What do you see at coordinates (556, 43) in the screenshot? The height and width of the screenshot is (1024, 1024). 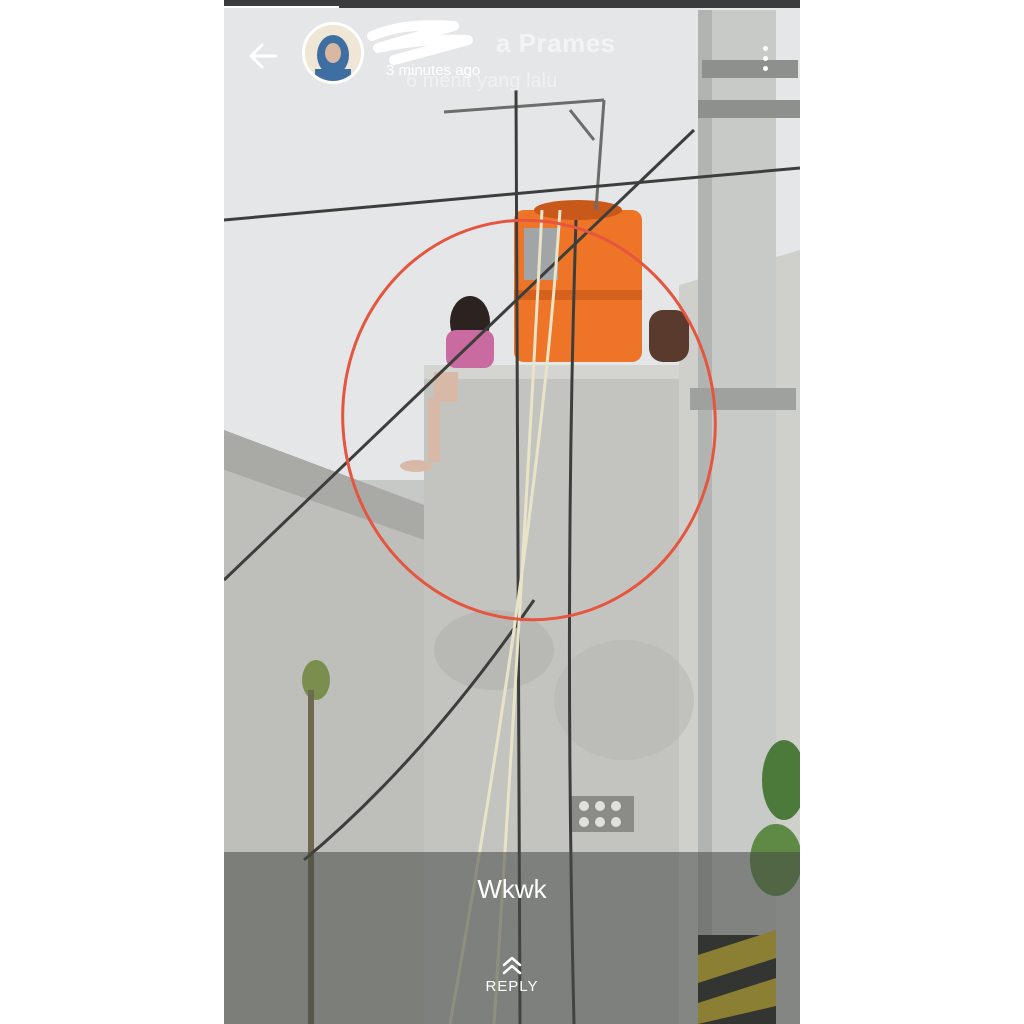 I see `username-visible: a Prames` at bounding box center [556, 43].